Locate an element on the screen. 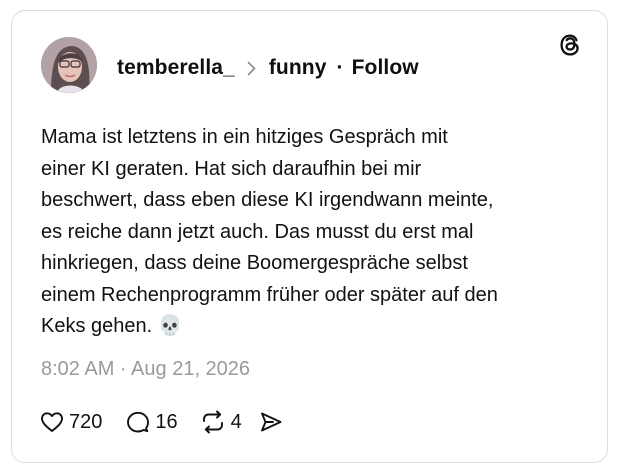 This screenshot has width=620, height=475. threads-logo-icon is located at coordinates (570, 45).